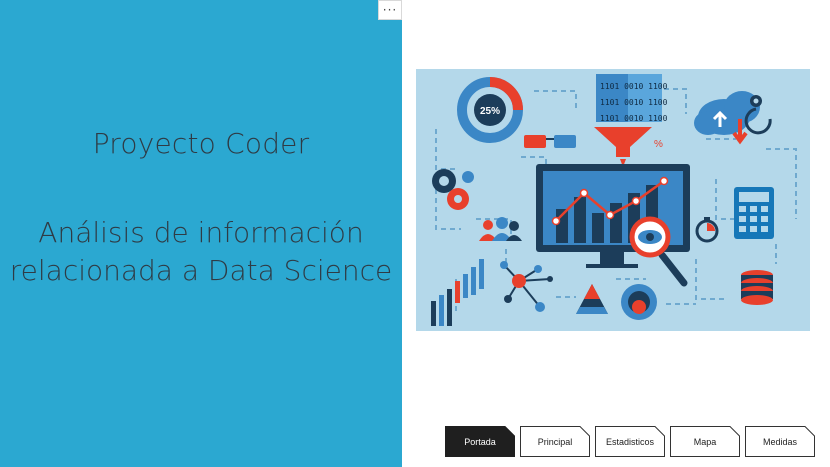 The width and height of the screenshot is (830, 467). I want to click on more-options-icon: ···, so click(390, 10).